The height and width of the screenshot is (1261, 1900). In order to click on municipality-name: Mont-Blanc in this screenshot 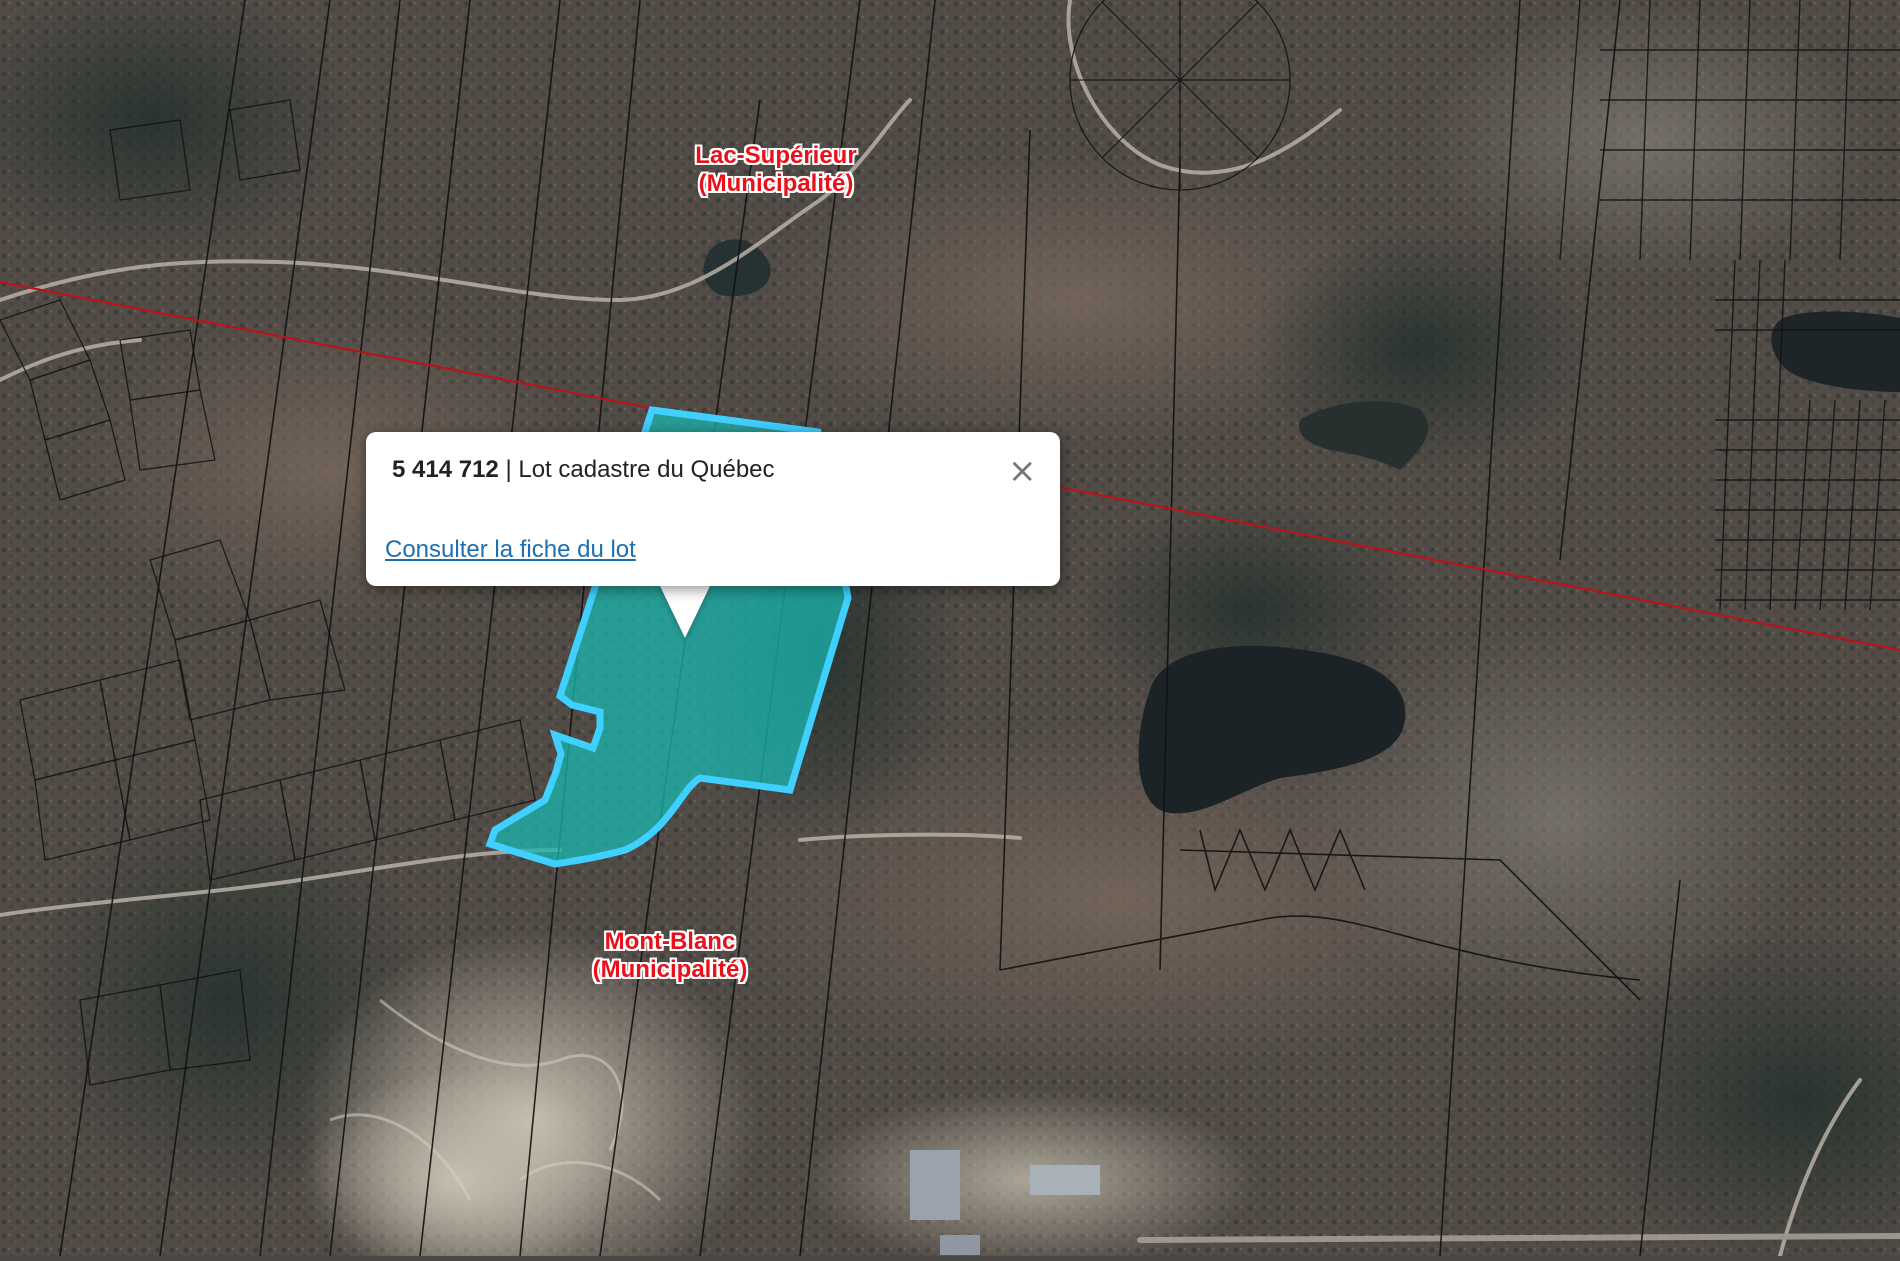, I will do `click(670, 941)`.